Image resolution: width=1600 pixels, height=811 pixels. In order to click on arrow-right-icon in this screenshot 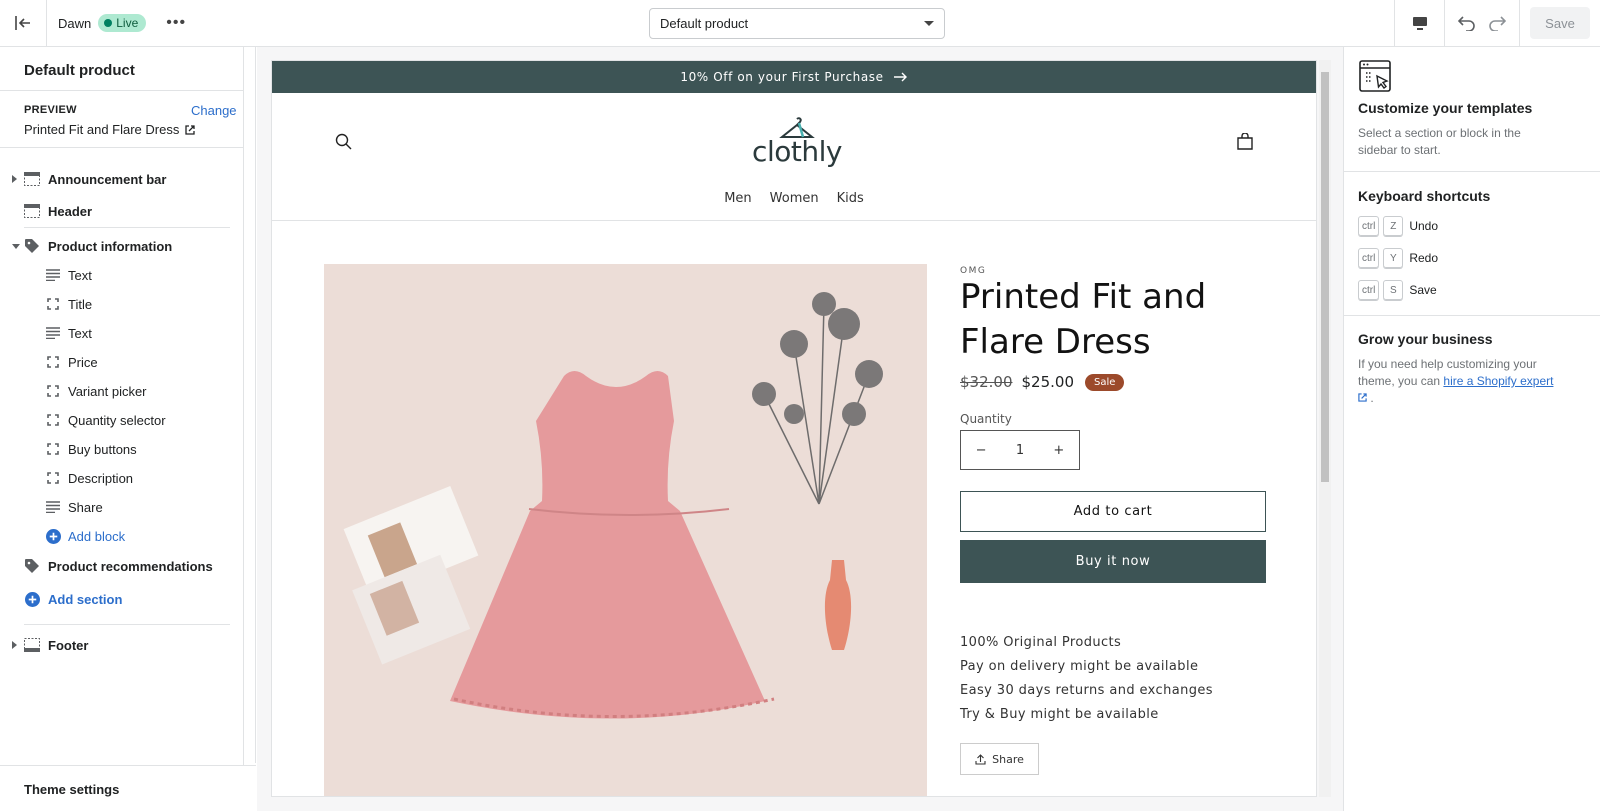, I will do `click(900, 77)`.